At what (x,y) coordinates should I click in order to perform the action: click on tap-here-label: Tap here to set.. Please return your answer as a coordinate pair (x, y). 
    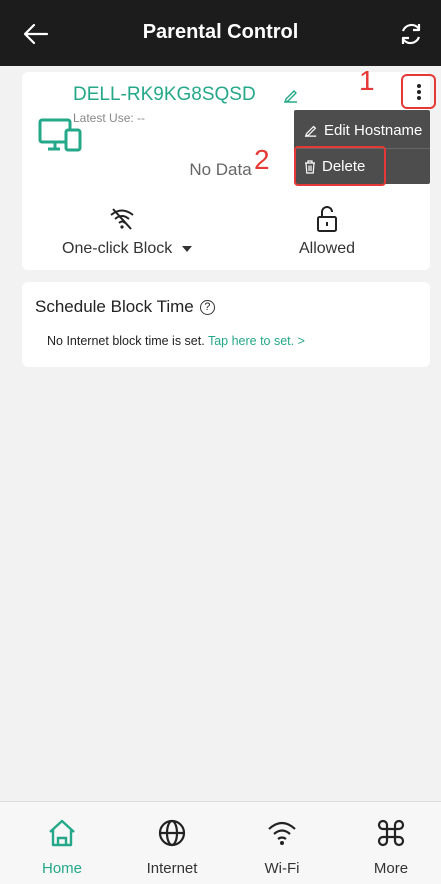
    Looking at the image, I should click on (251, 341).